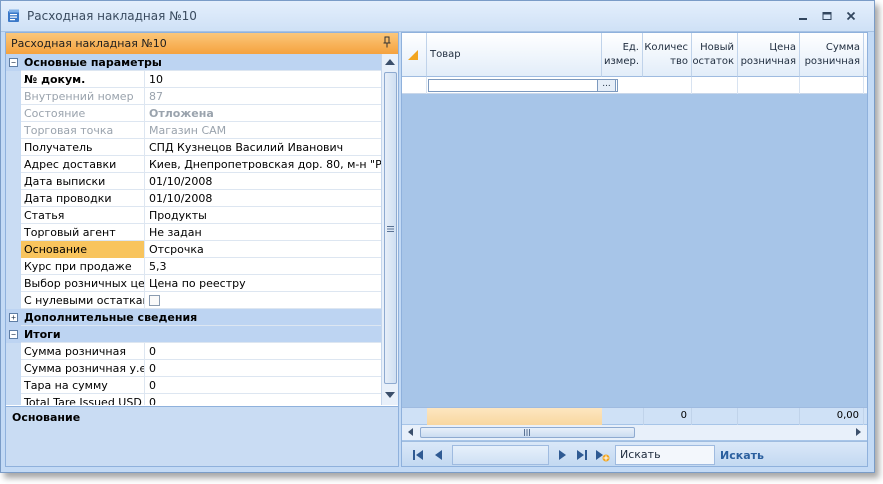 The height and width of the screenshot is (484, 883). What do you see at coordinates (769, 55) in the screenshot?
I see `column-header-retail-price: Цена розничная` at bounding box center [769, 55].